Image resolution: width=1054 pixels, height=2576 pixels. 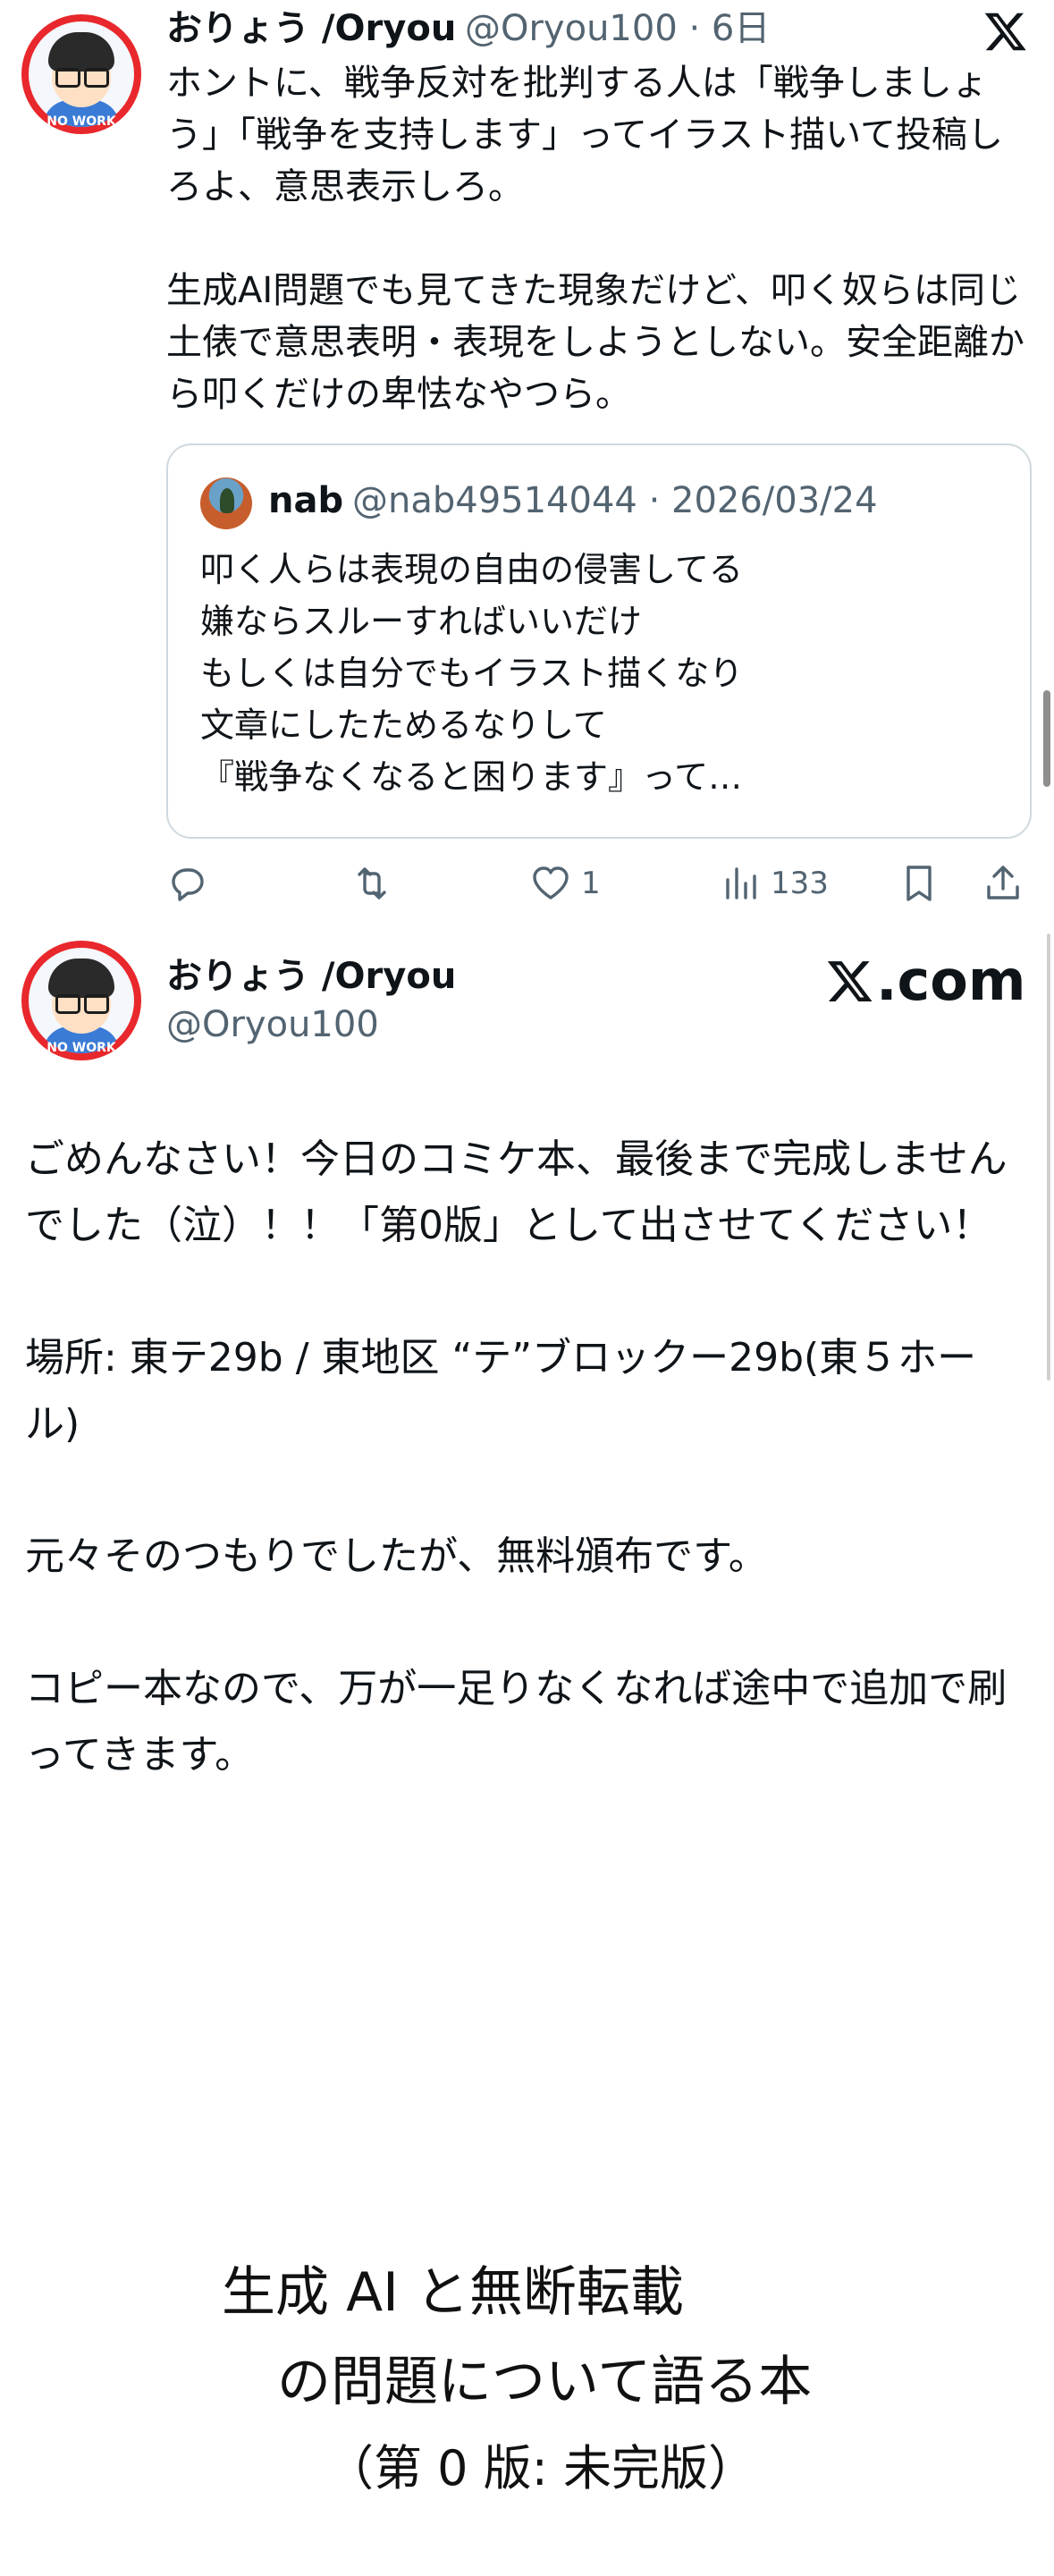 I want to click on reply-button, so click(x=187, y=883).